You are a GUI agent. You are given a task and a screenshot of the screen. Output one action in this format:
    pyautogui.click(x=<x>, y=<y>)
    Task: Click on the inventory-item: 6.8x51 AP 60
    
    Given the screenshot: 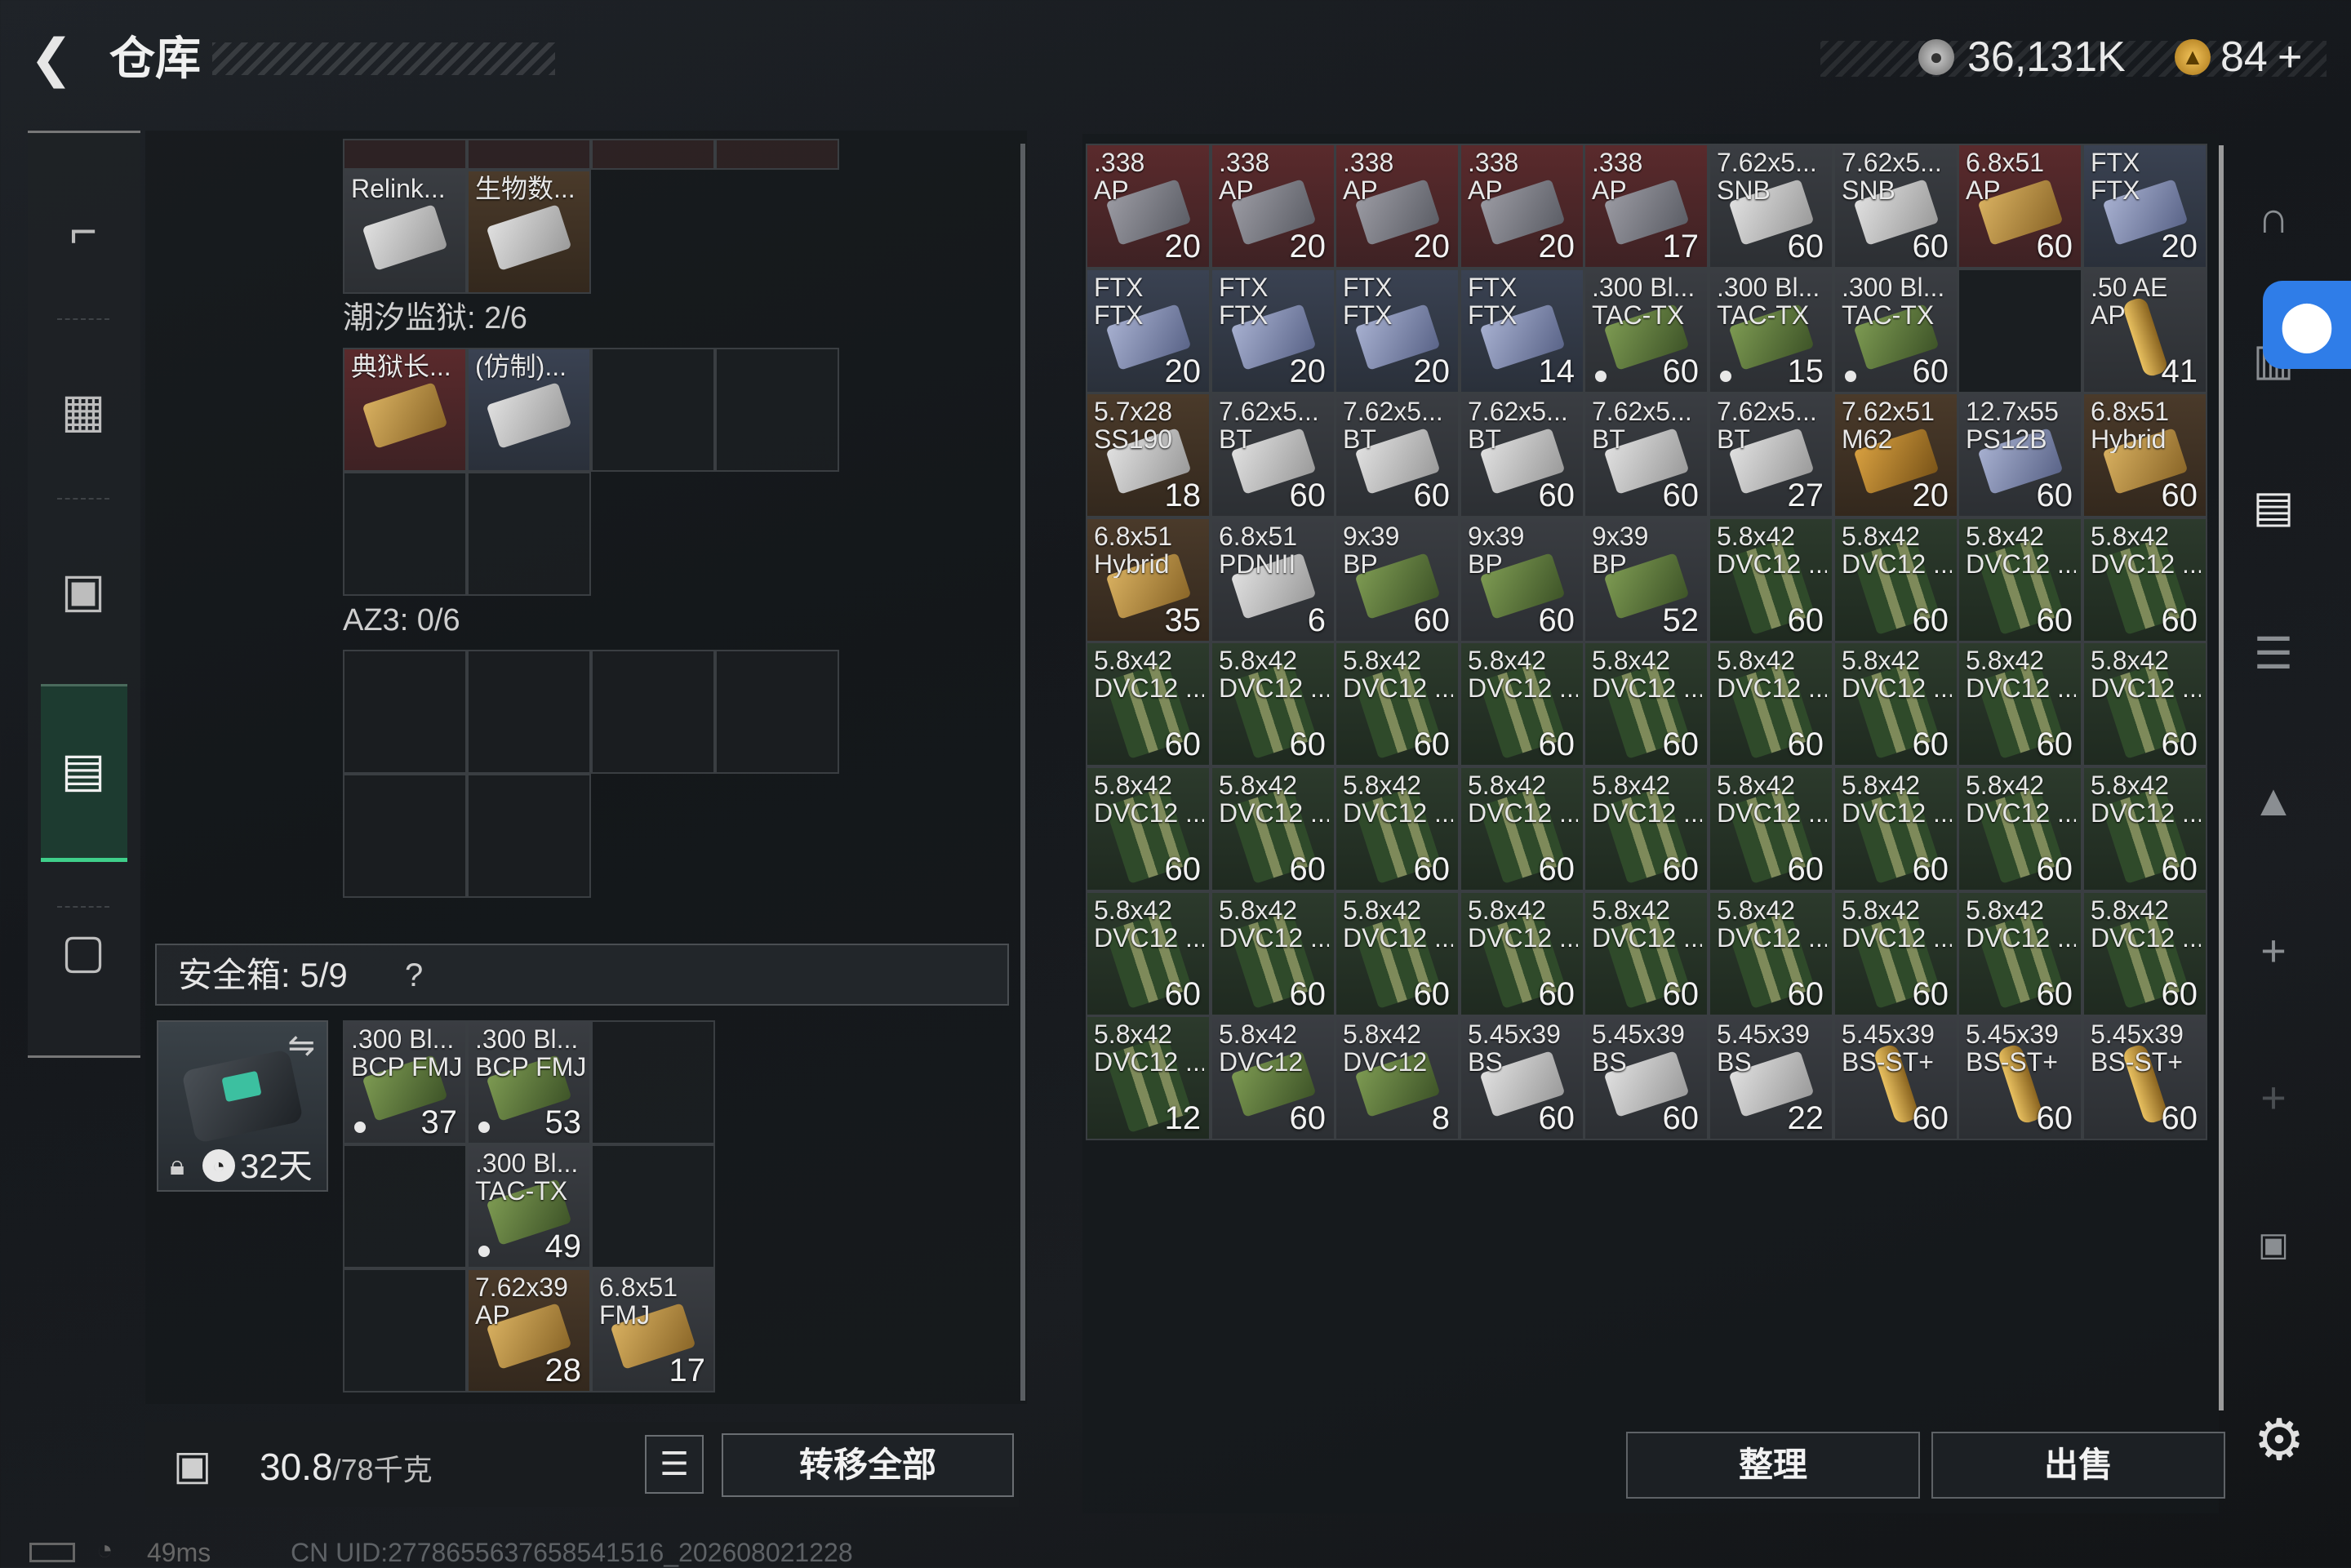 What is the action you would take?
    pyautogui.click(x=2020, y=206)
    